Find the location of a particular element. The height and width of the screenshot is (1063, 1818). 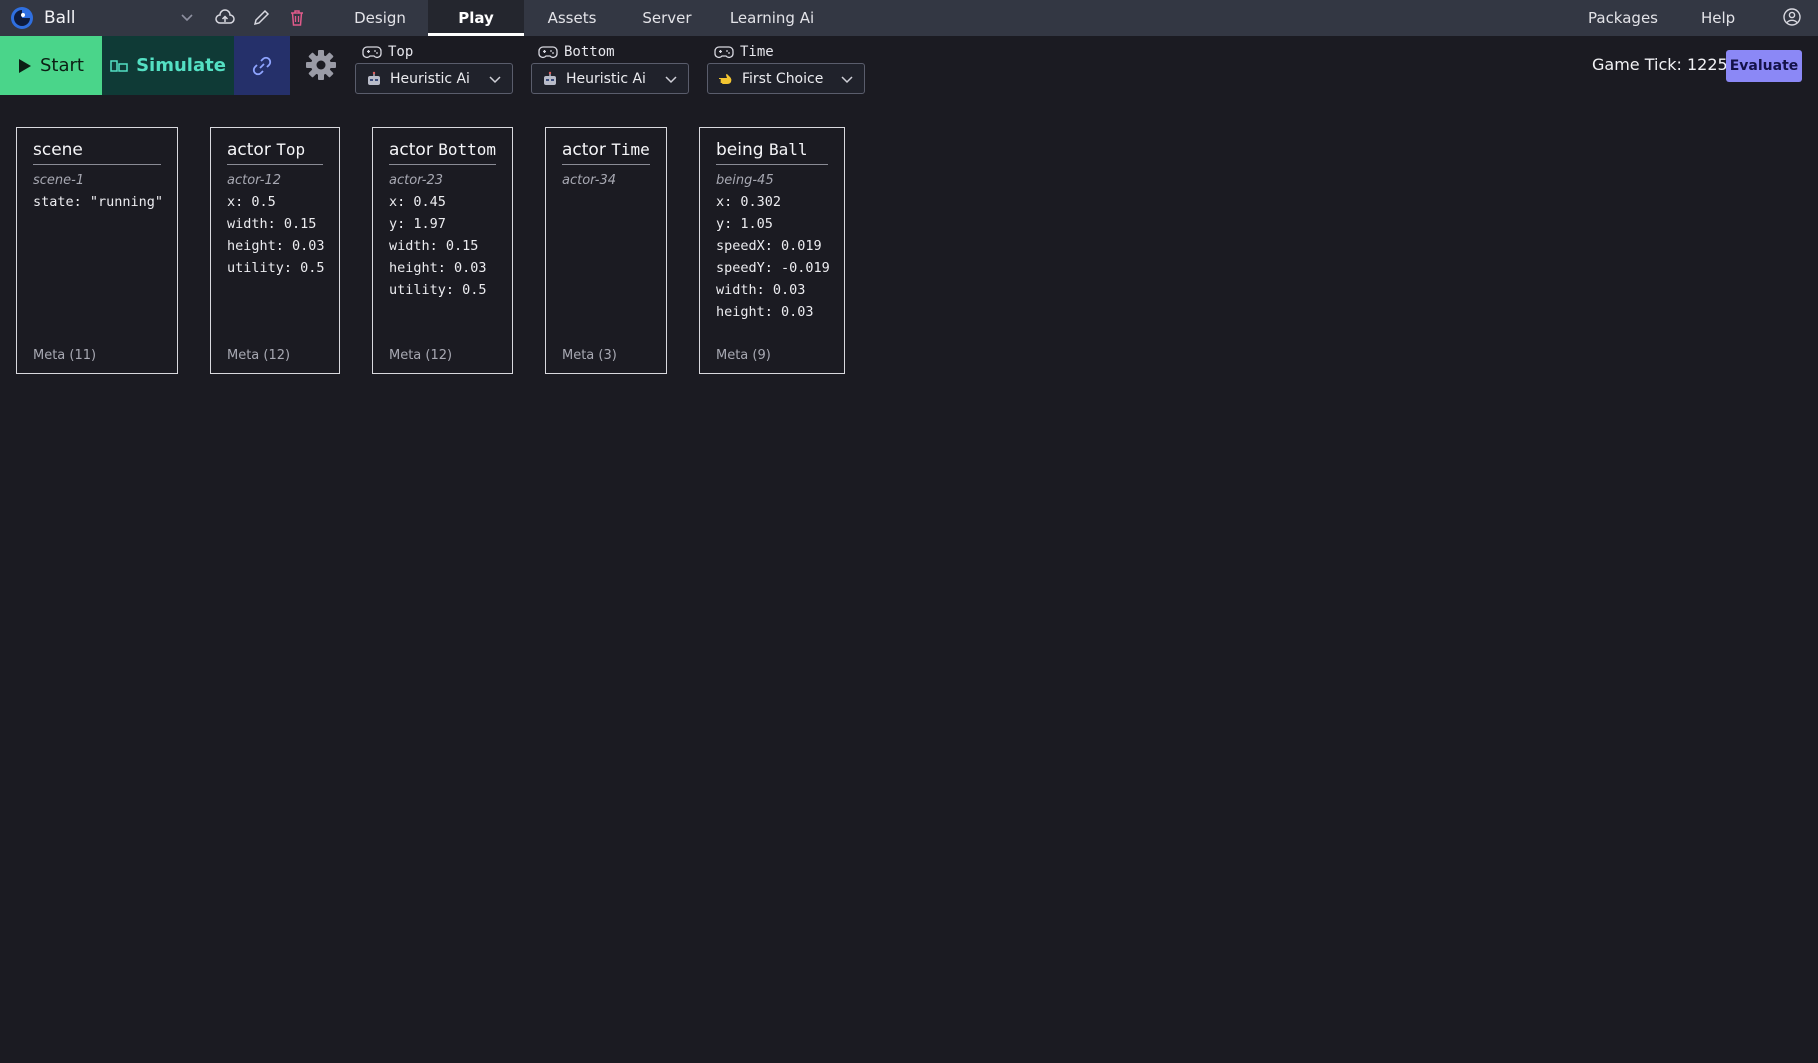

card-property: speedY: -0.019 is located at coordinates (773, 268).